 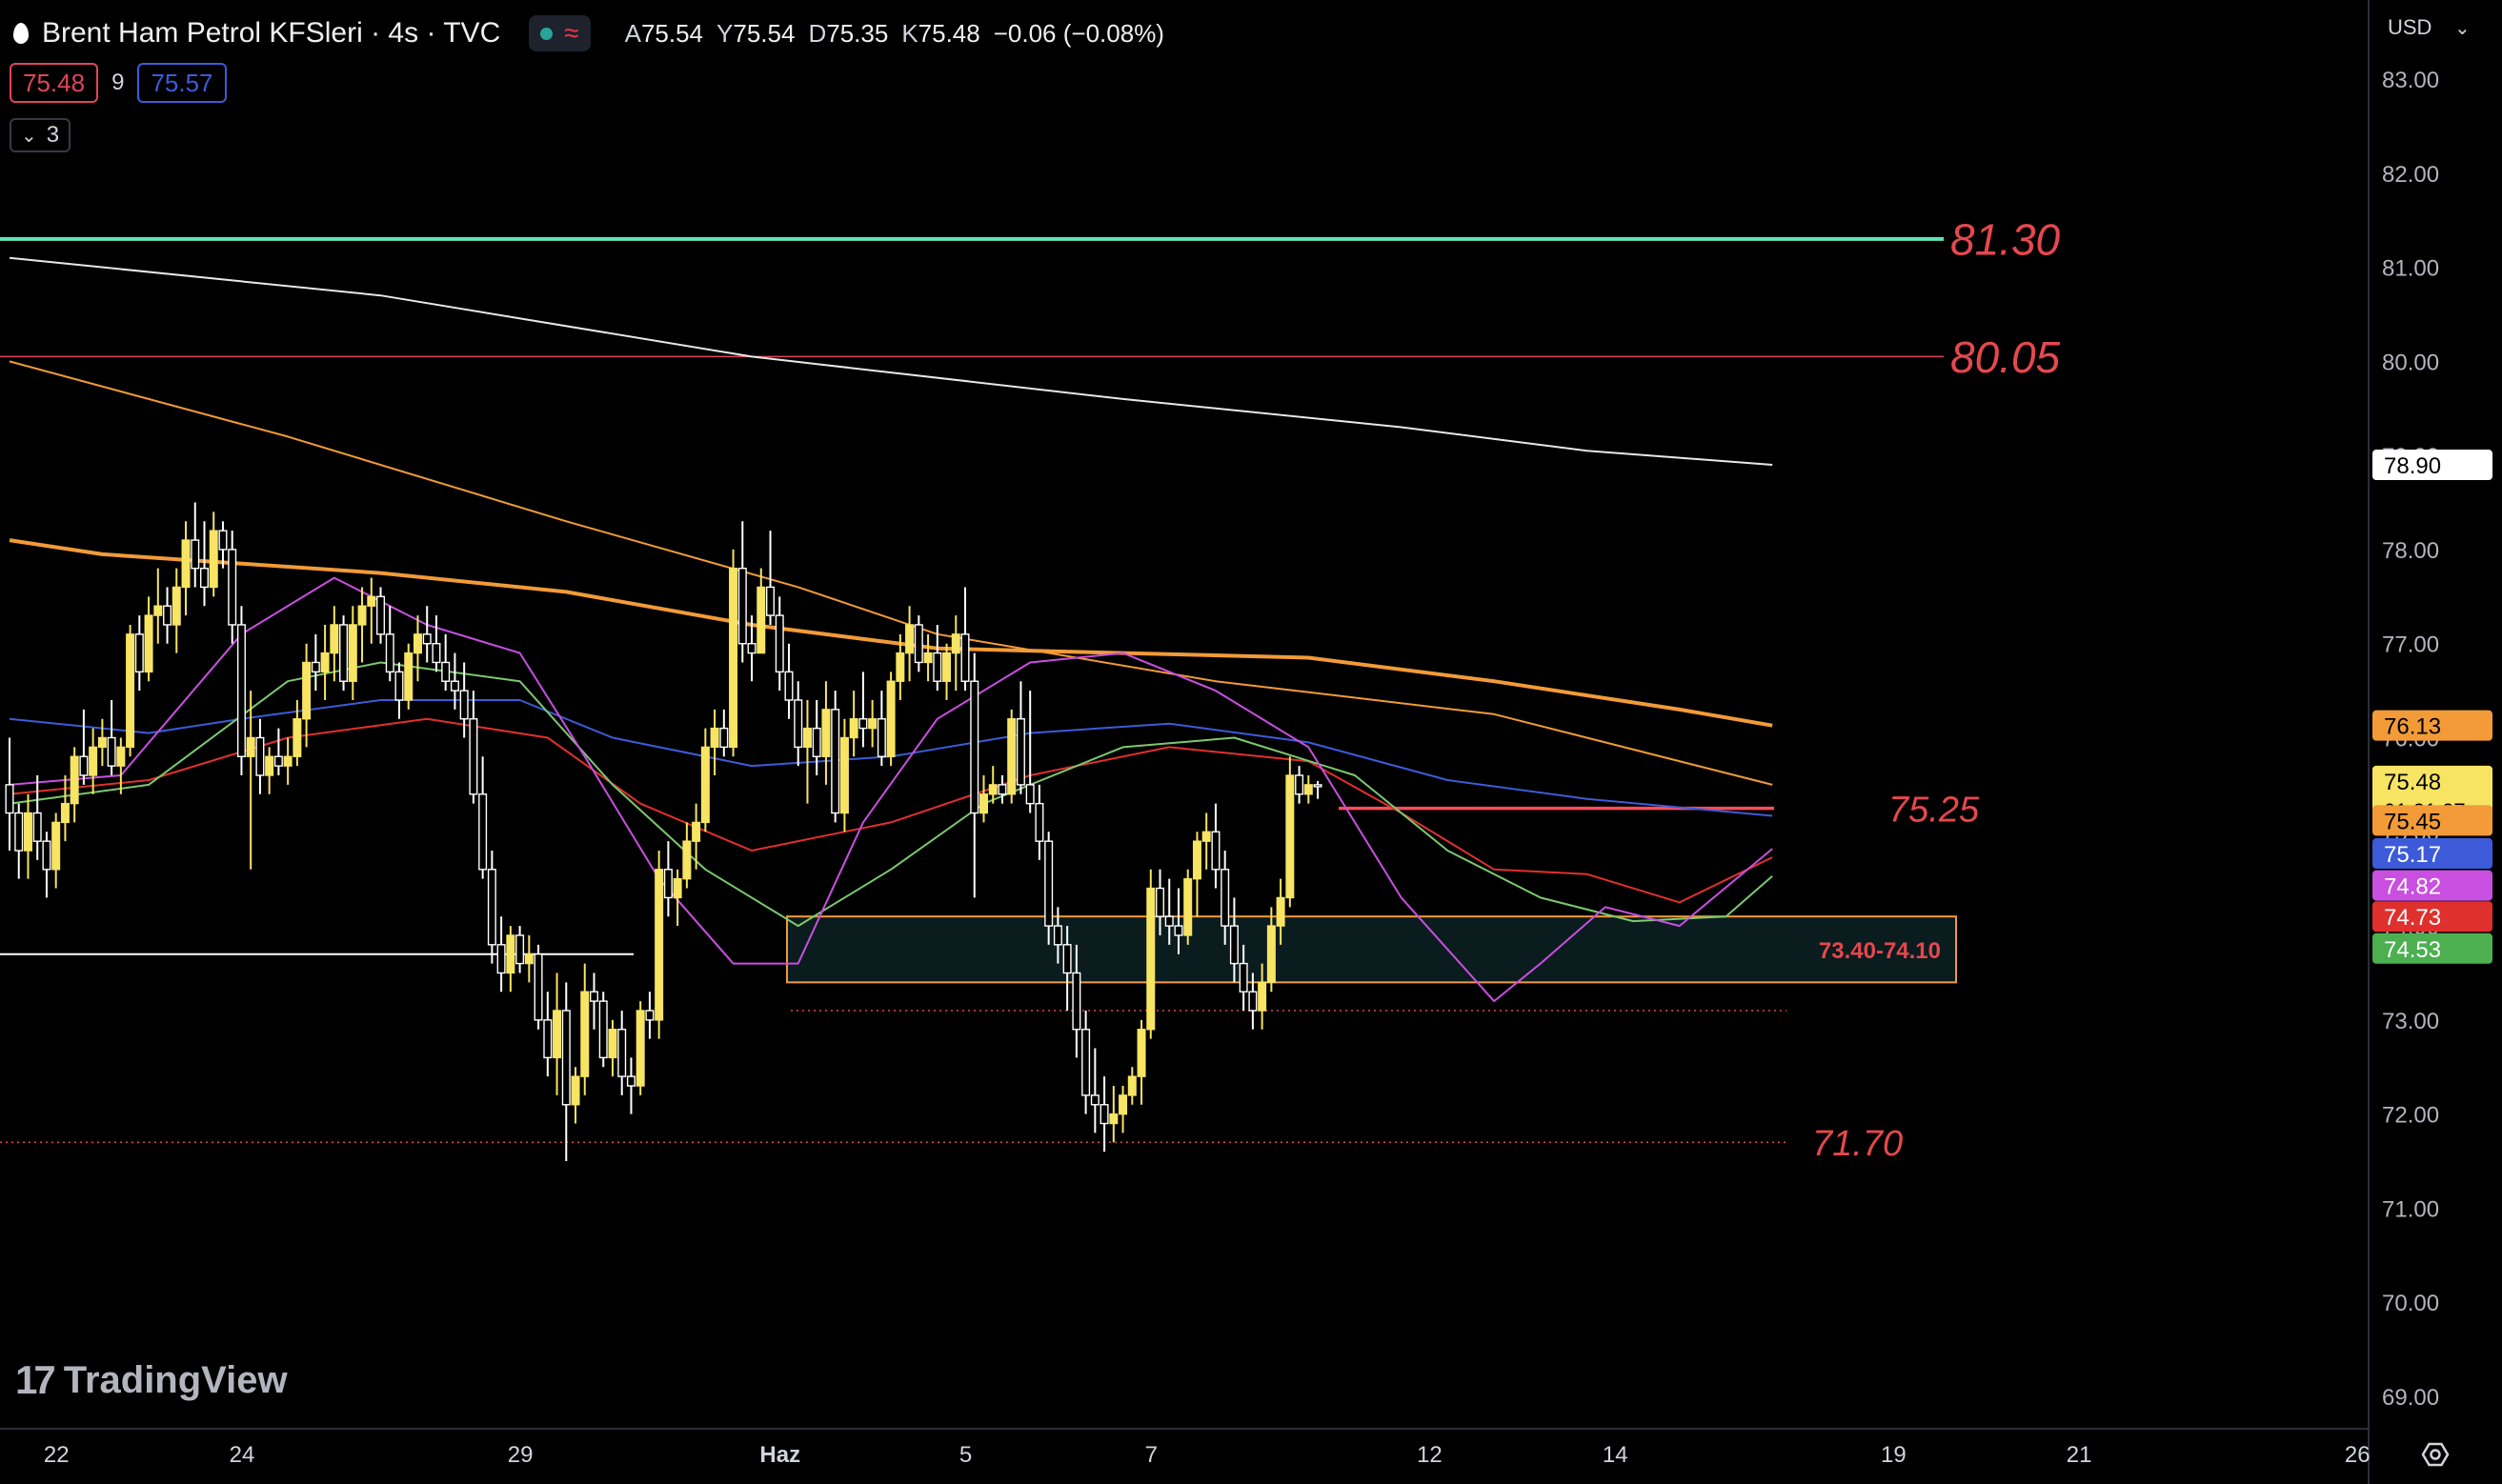 I want to click on ohlc-low-key: D, so click(x=817, y=33).